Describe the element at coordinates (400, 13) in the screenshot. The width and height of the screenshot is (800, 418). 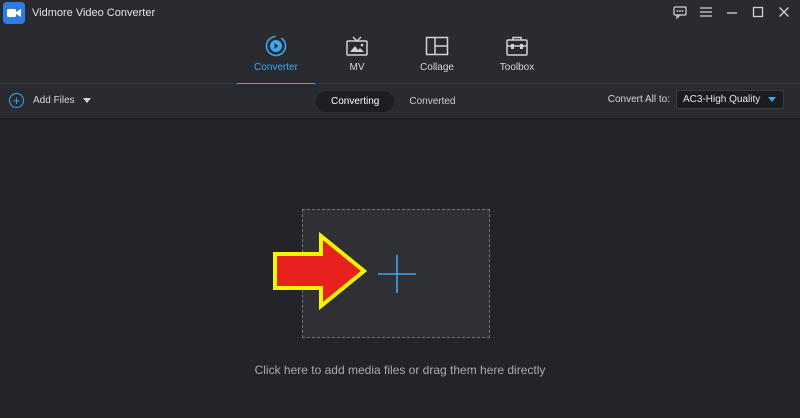
I see `title-bar: Vidmore Video Converter` at that location.